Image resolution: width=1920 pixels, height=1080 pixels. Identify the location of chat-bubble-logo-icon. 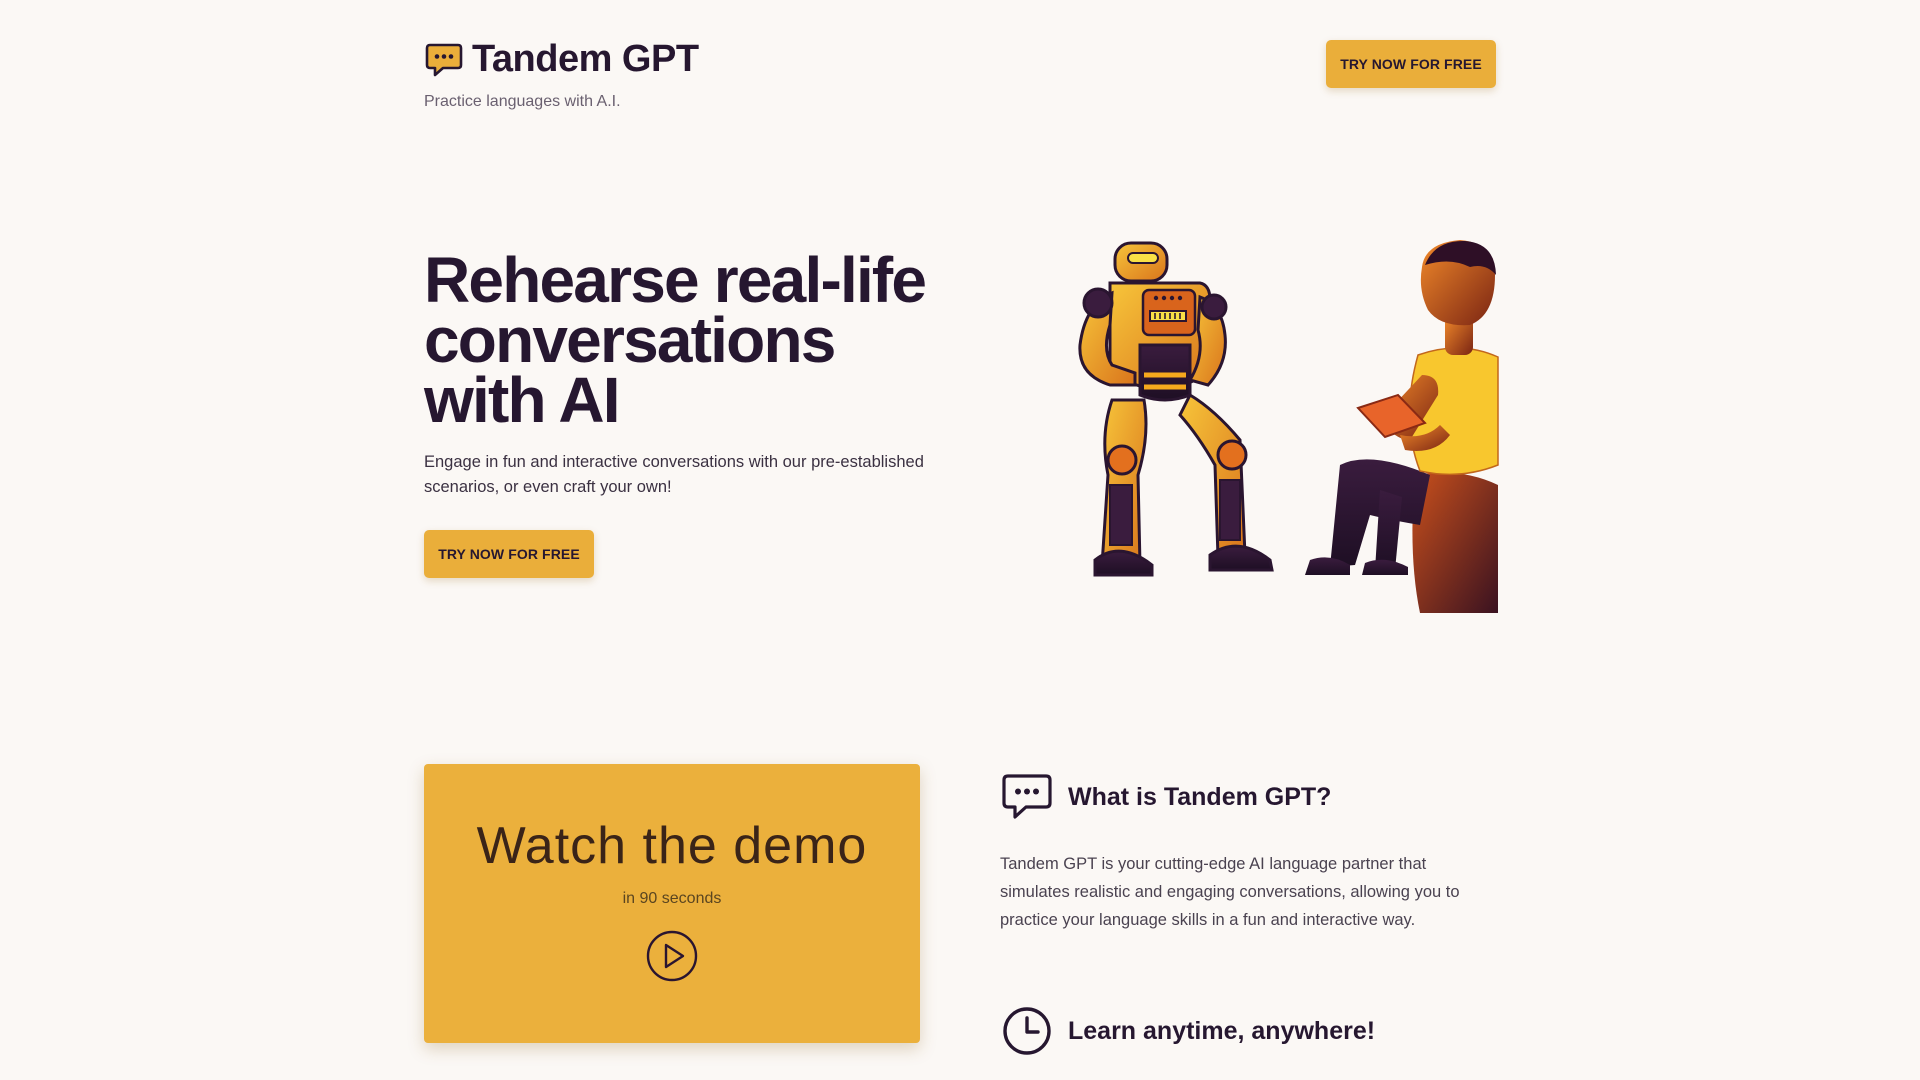
(444, 60).